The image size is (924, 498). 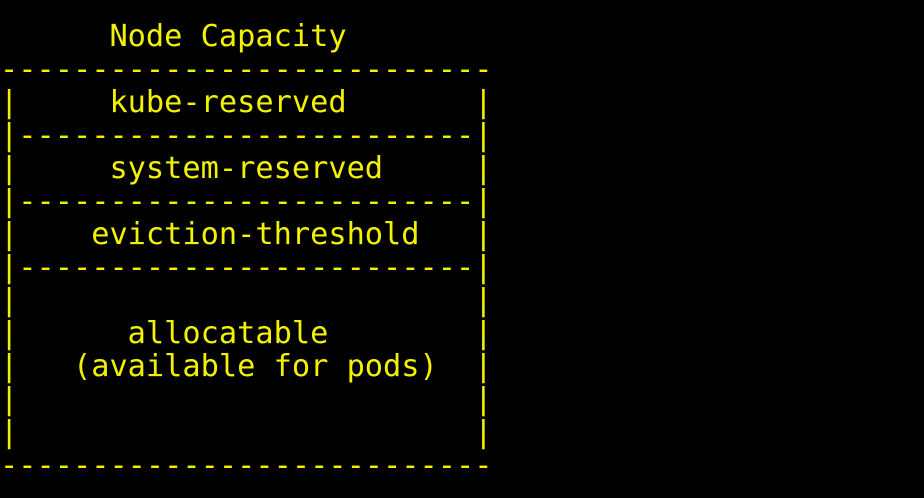 I want to click on row-allocatable-subtitle: | (available for pods) |, so click(x=246, y=366).